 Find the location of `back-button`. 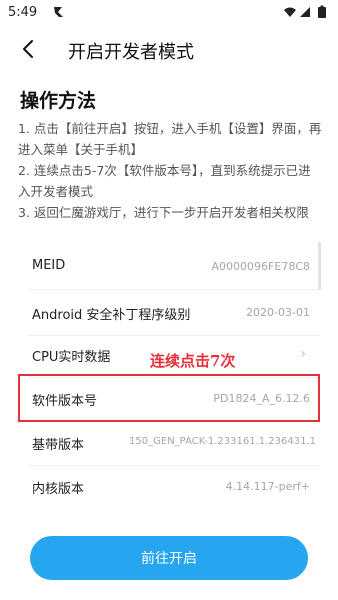

back-button is located at coordinates (28, 49).